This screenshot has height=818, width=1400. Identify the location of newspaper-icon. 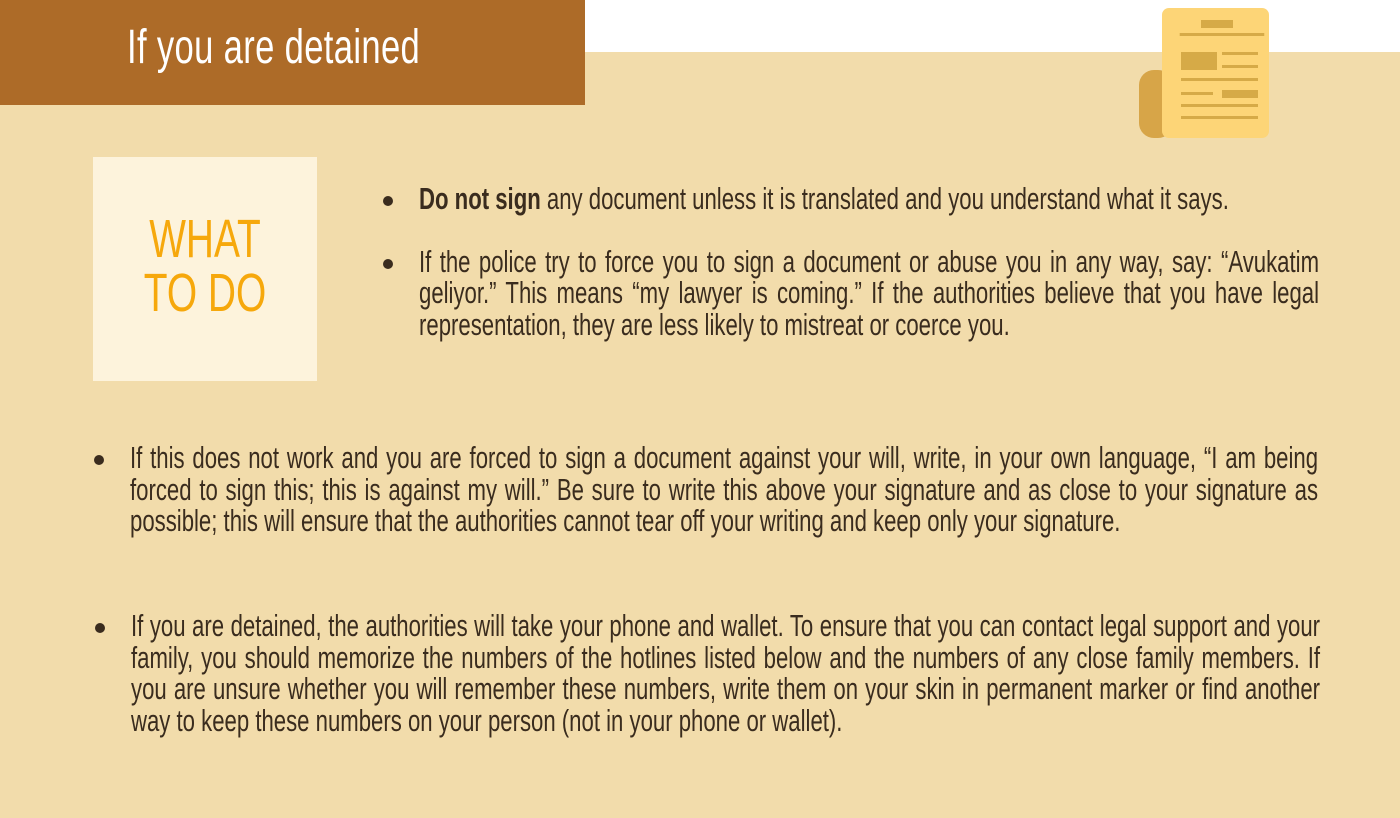
(1204, 73).